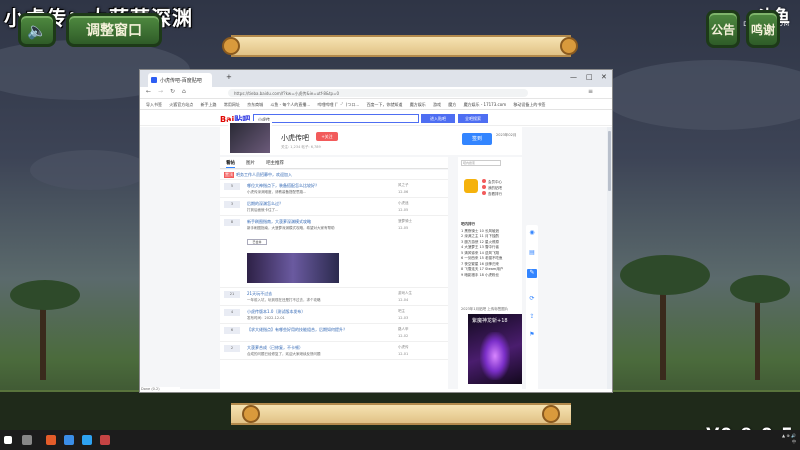  What do you see at coordinates (532, 273) in the screenshot?
I see `edit-icon: ✎` at bounding box center [532, 273].